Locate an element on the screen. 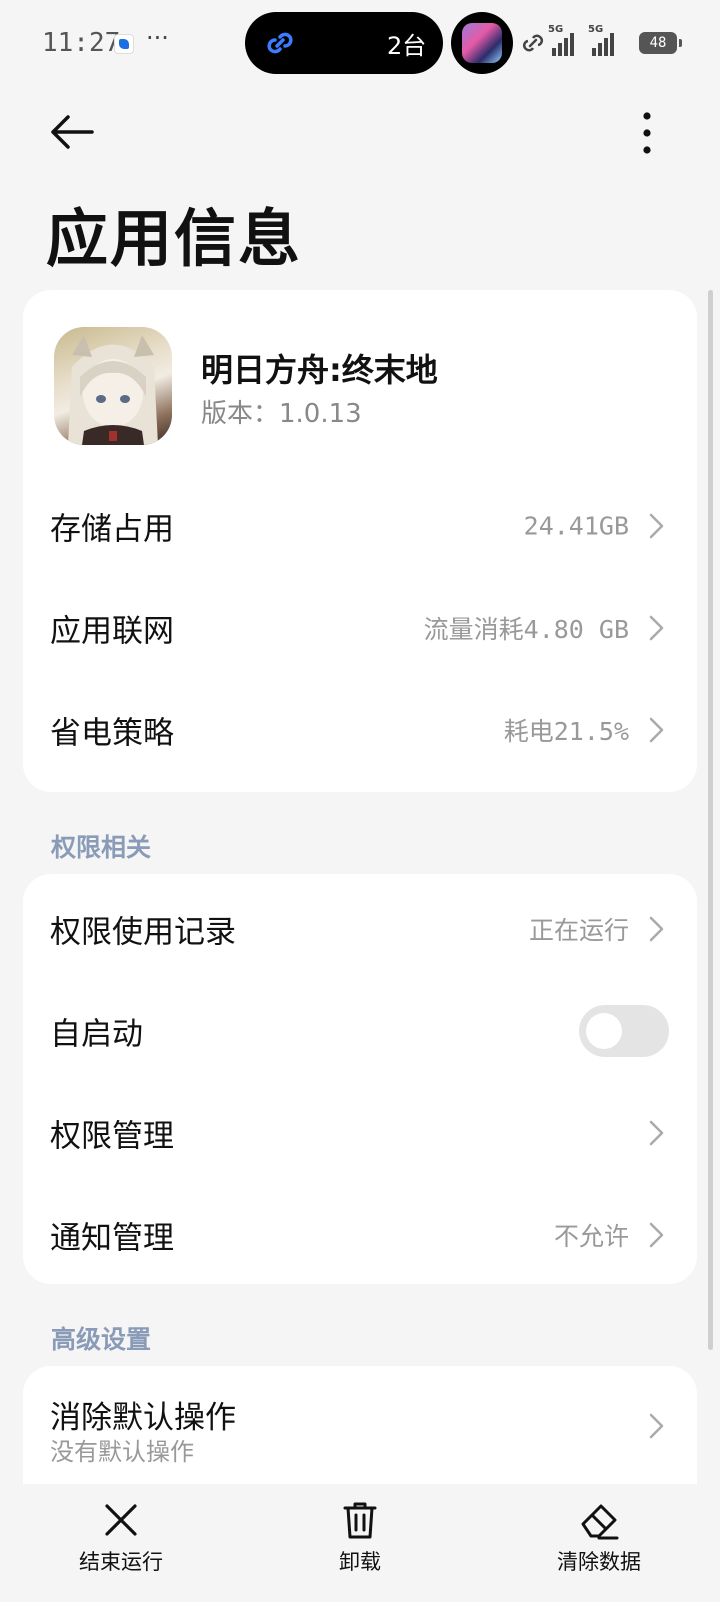 The height and width of the screenshot is (1602, 720). row-label: 应用联网 is located at coordinates (112, 631).